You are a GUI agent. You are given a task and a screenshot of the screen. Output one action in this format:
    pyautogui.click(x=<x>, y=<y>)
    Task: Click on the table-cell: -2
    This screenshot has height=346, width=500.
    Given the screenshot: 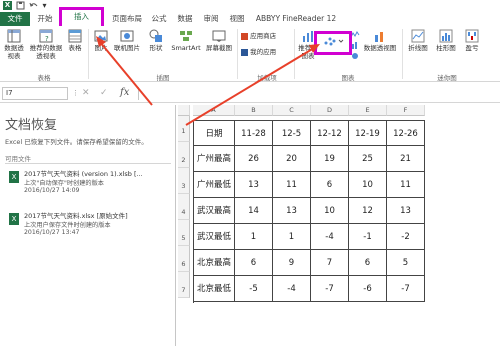 What is the action you would take?
    pyautogui.click(x=406, y=237)
    